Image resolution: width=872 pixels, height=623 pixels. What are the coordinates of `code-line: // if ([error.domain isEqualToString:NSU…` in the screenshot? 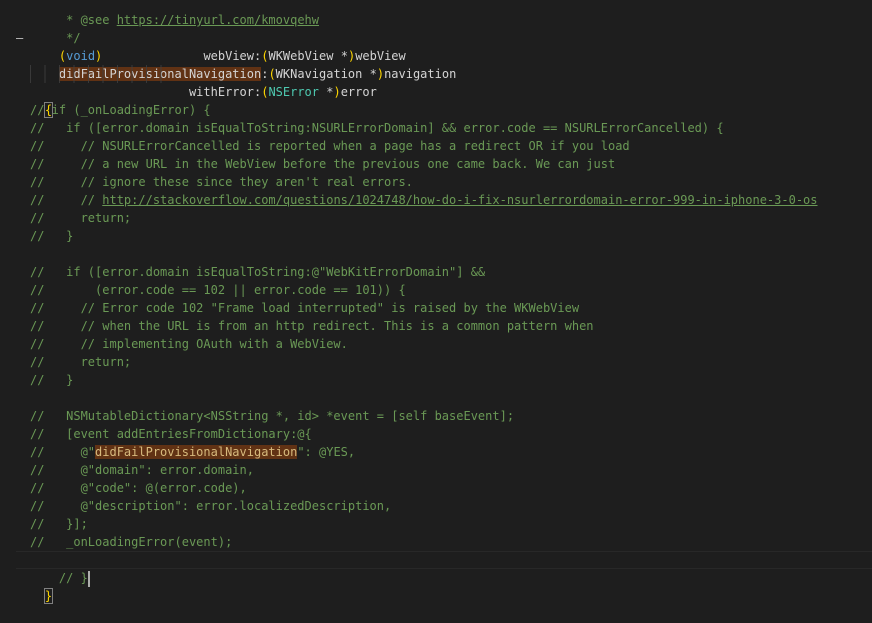 It's located at (436, 128).